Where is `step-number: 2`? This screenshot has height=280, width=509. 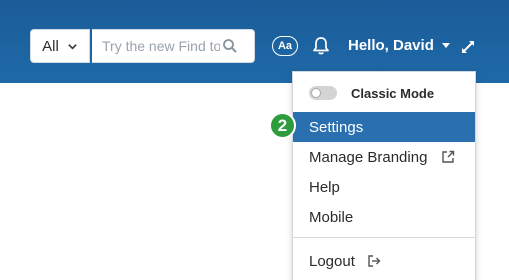
step-number: 2 is located at coordinates (282, 125).